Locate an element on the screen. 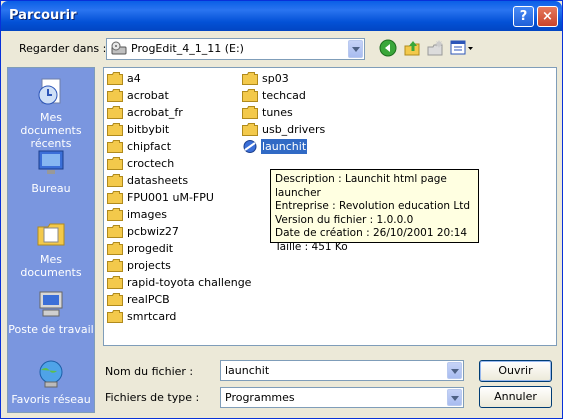  item-label: bitbybit is located at coordinates (148, 129).